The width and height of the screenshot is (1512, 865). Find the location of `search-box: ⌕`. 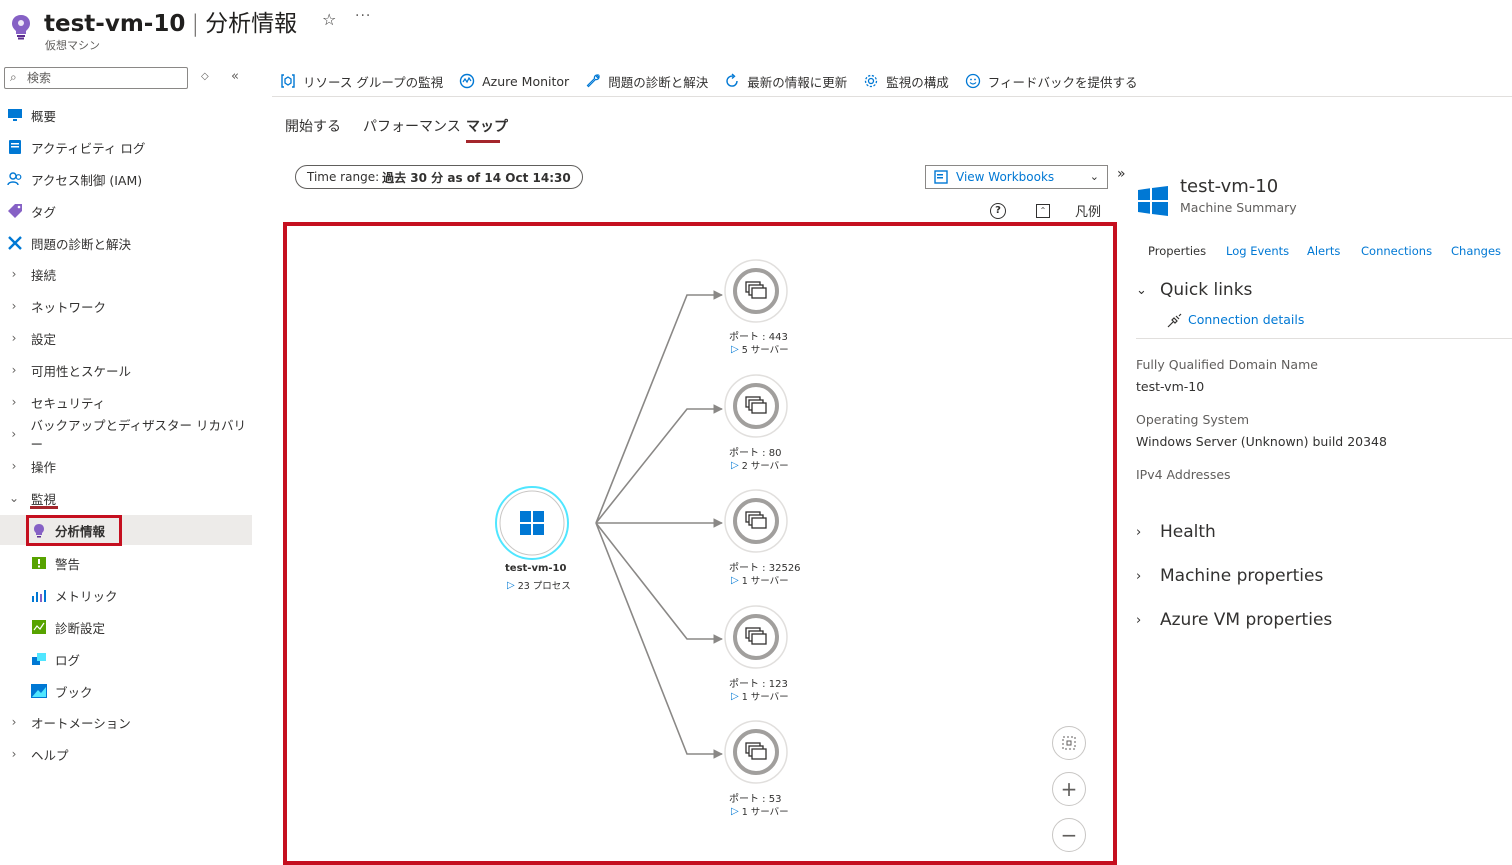

search-box: ⌕ is located at coordinates (96, 78).